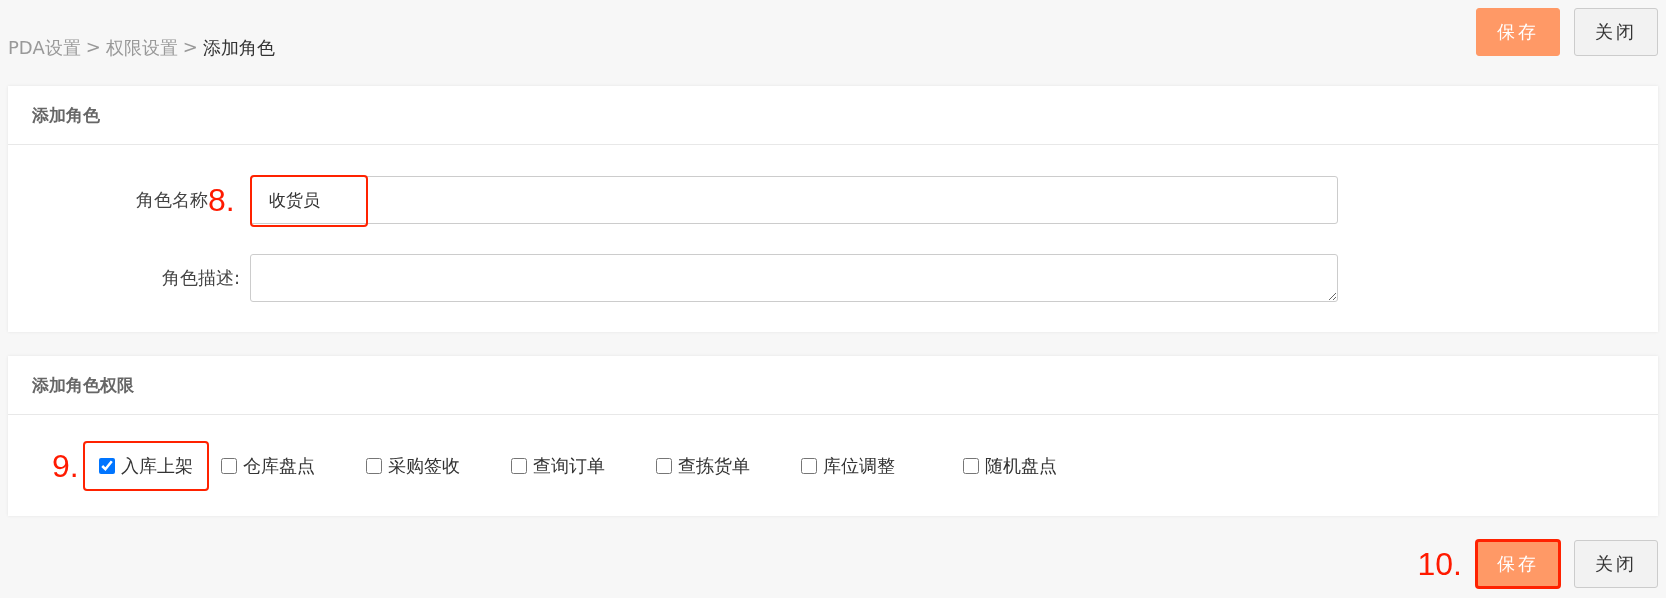  I want to click on checkbox-label: 库位调整, so click(858, 465).